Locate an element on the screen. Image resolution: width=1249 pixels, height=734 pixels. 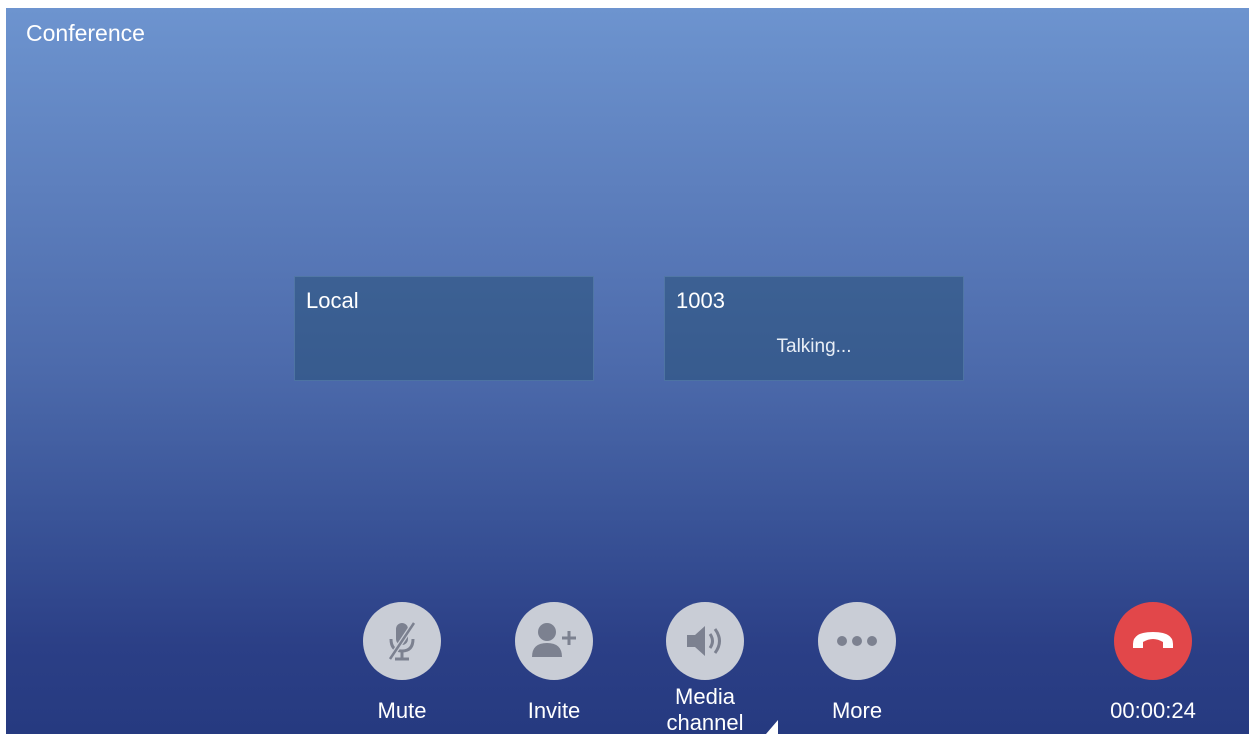
more-button is located at coordinates (857, 641).